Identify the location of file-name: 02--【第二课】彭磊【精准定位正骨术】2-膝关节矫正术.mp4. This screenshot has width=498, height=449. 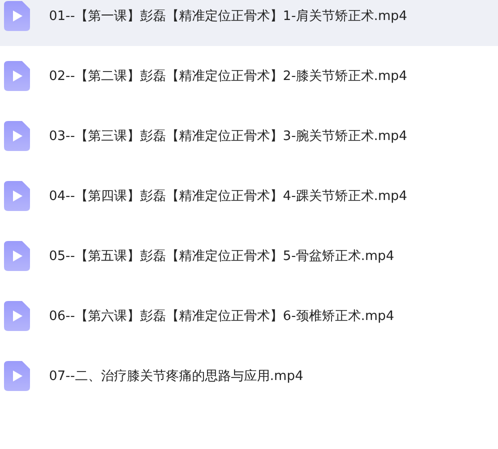
(228, 76).